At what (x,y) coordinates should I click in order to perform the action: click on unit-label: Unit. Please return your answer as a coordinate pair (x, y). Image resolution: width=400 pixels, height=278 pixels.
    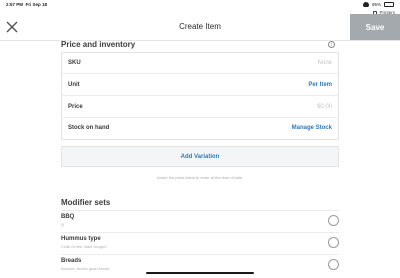
    Looking at the image, I should click on (74, 85).